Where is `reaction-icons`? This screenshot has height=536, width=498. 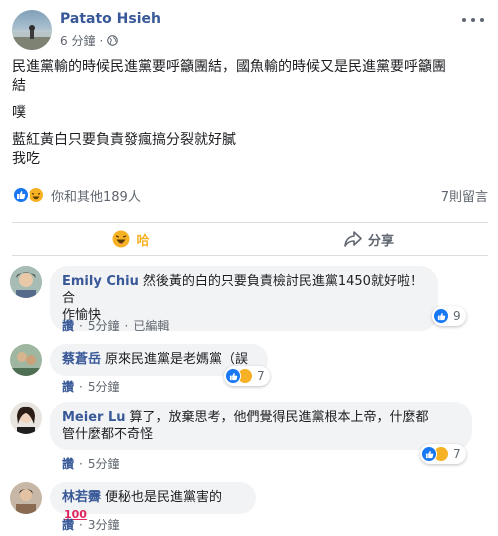 reaction-icons is located at coordinates (28, 195).